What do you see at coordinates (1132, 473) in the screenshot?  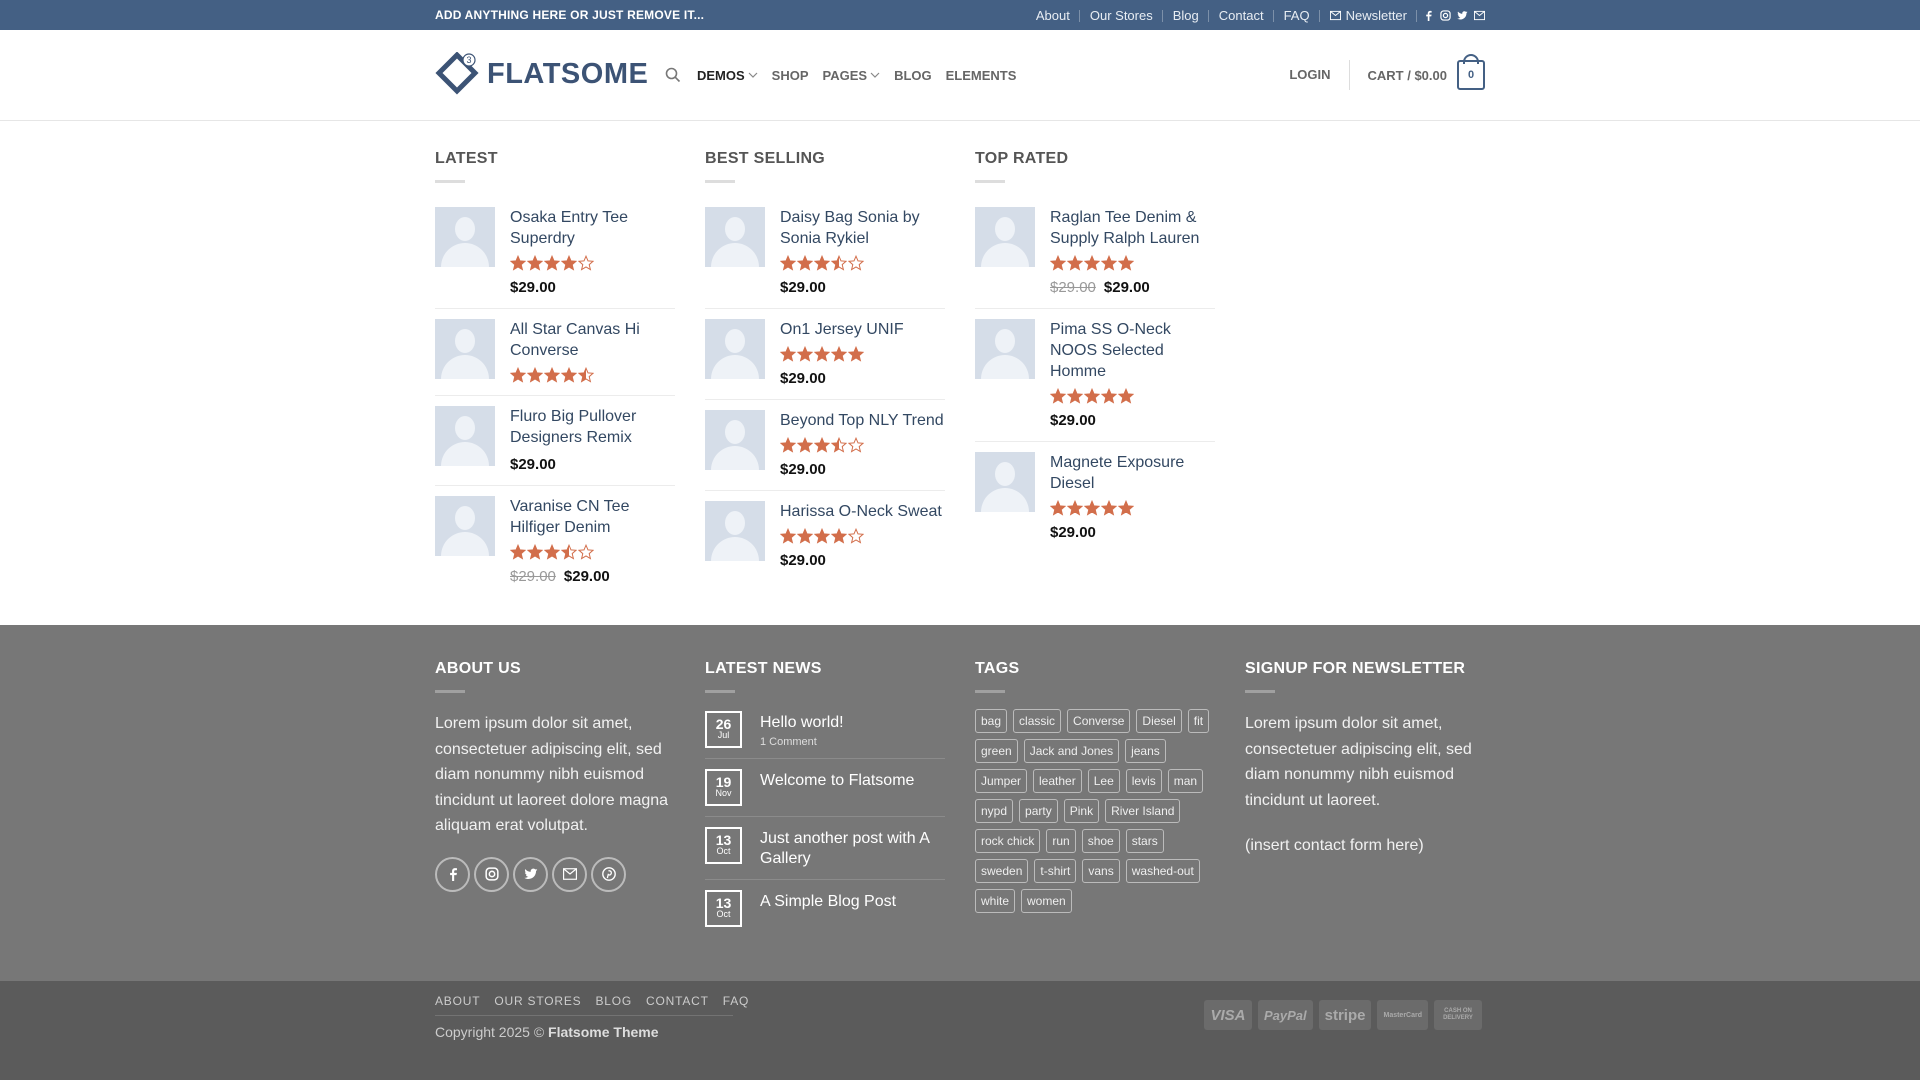 I see `product-title: Magnete Exposure Diesel` at bounding box center [1132, 473].